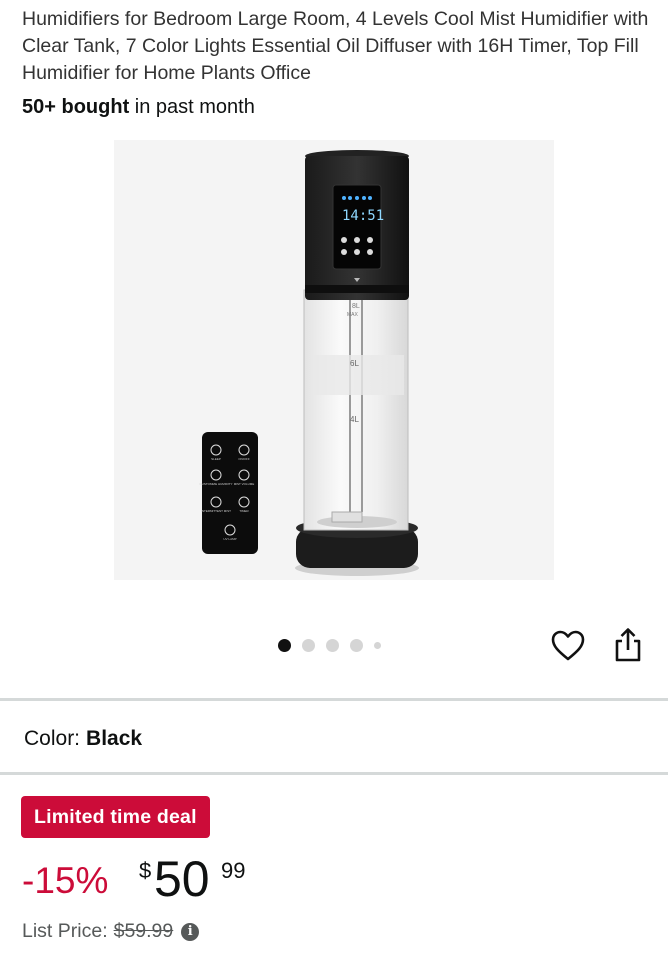 The height and width of the screenshot is (960, 668). I want to click on share-button, so click(628, 645).